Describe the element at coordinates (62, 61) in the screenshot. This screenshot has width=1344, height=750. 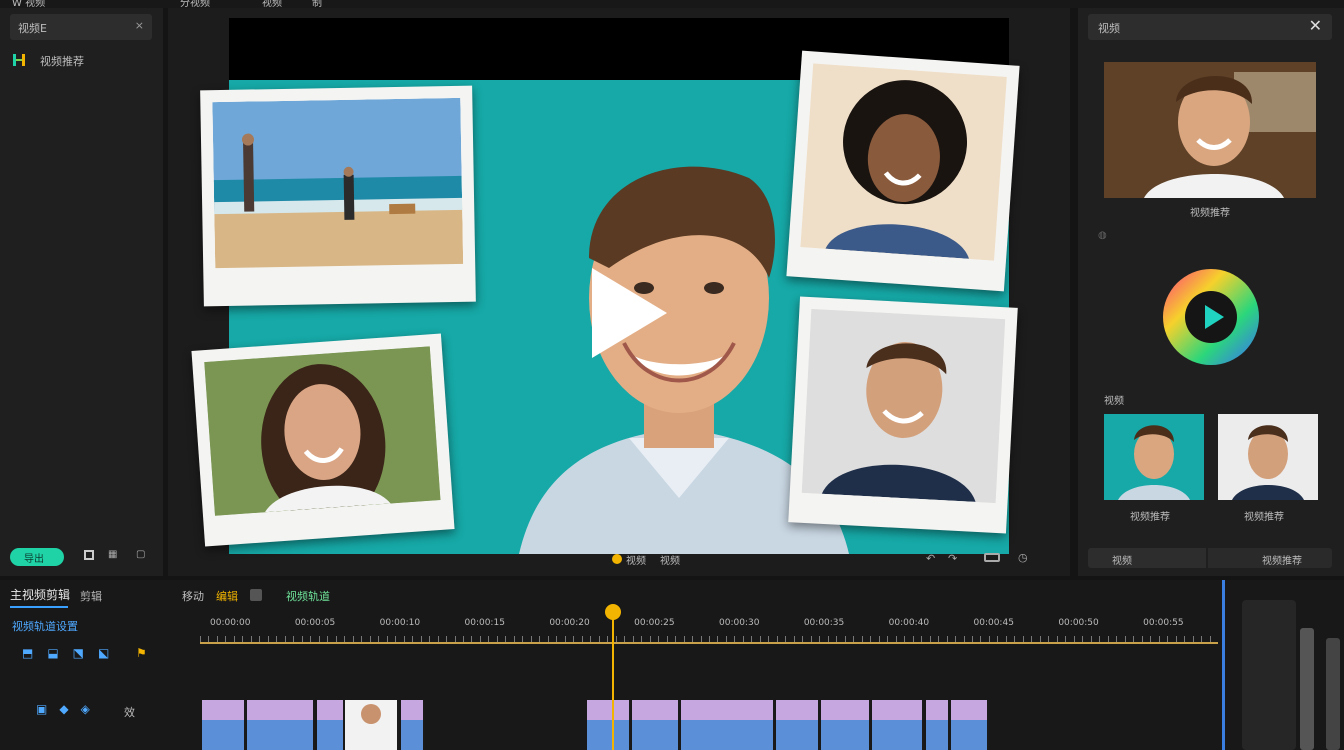
I see `item-label: 视频推荐` at that location.